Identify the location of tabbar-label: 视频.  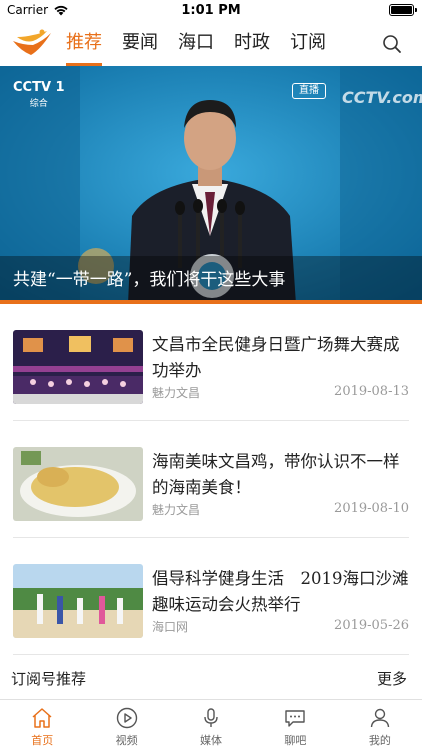
(126, 740).